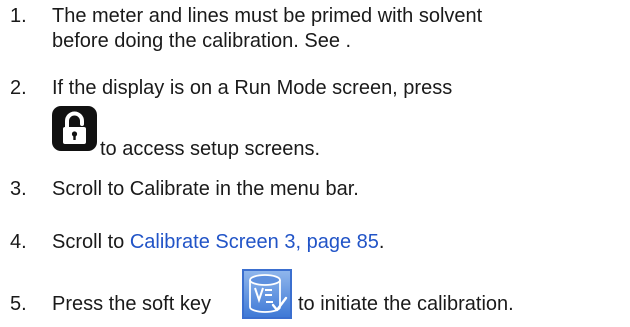 This screenshot has width=630, height=327. I want to click on step-text-line: before doing the calibration. See ., so click(202, 41).